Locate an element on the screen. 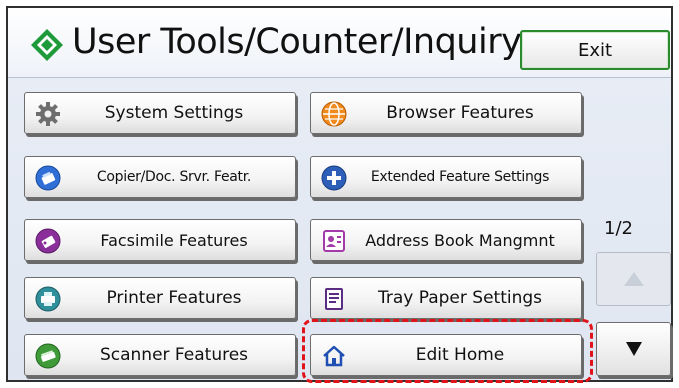 The height and width of the screenshot is (388, 679). tools-diamond-icon is located at coordinates (47, 45).